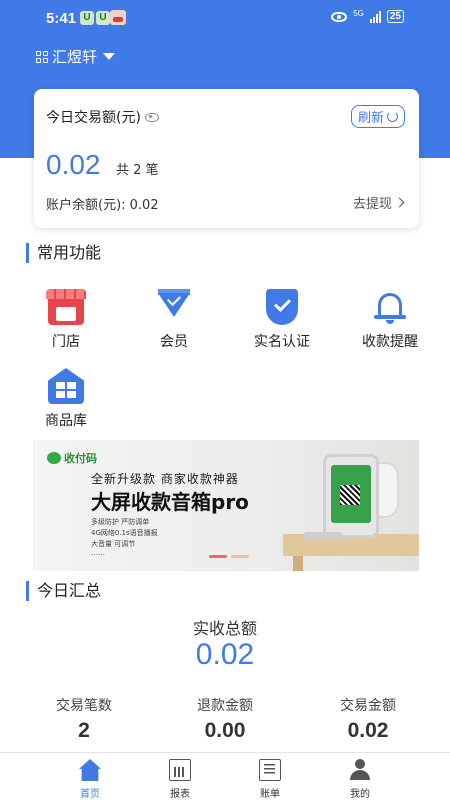 The image size is (450, 800). I want to click on refresh-button: 刷新, so click(377, 116).